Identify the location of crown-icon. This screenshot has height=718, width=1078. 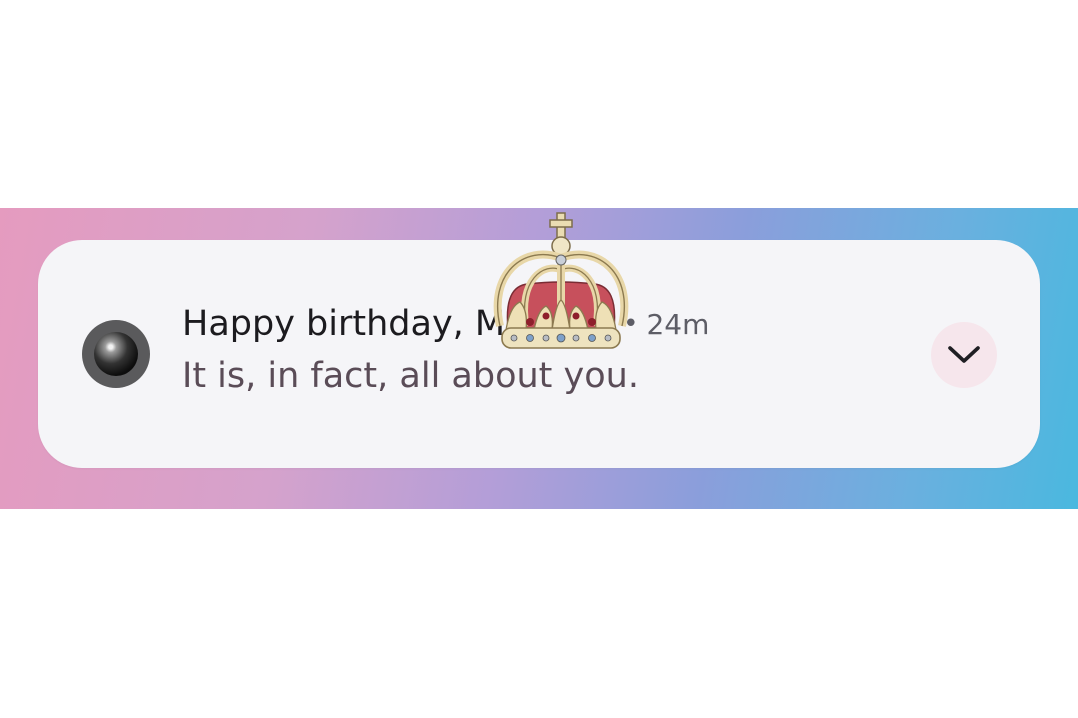
(561, 280).